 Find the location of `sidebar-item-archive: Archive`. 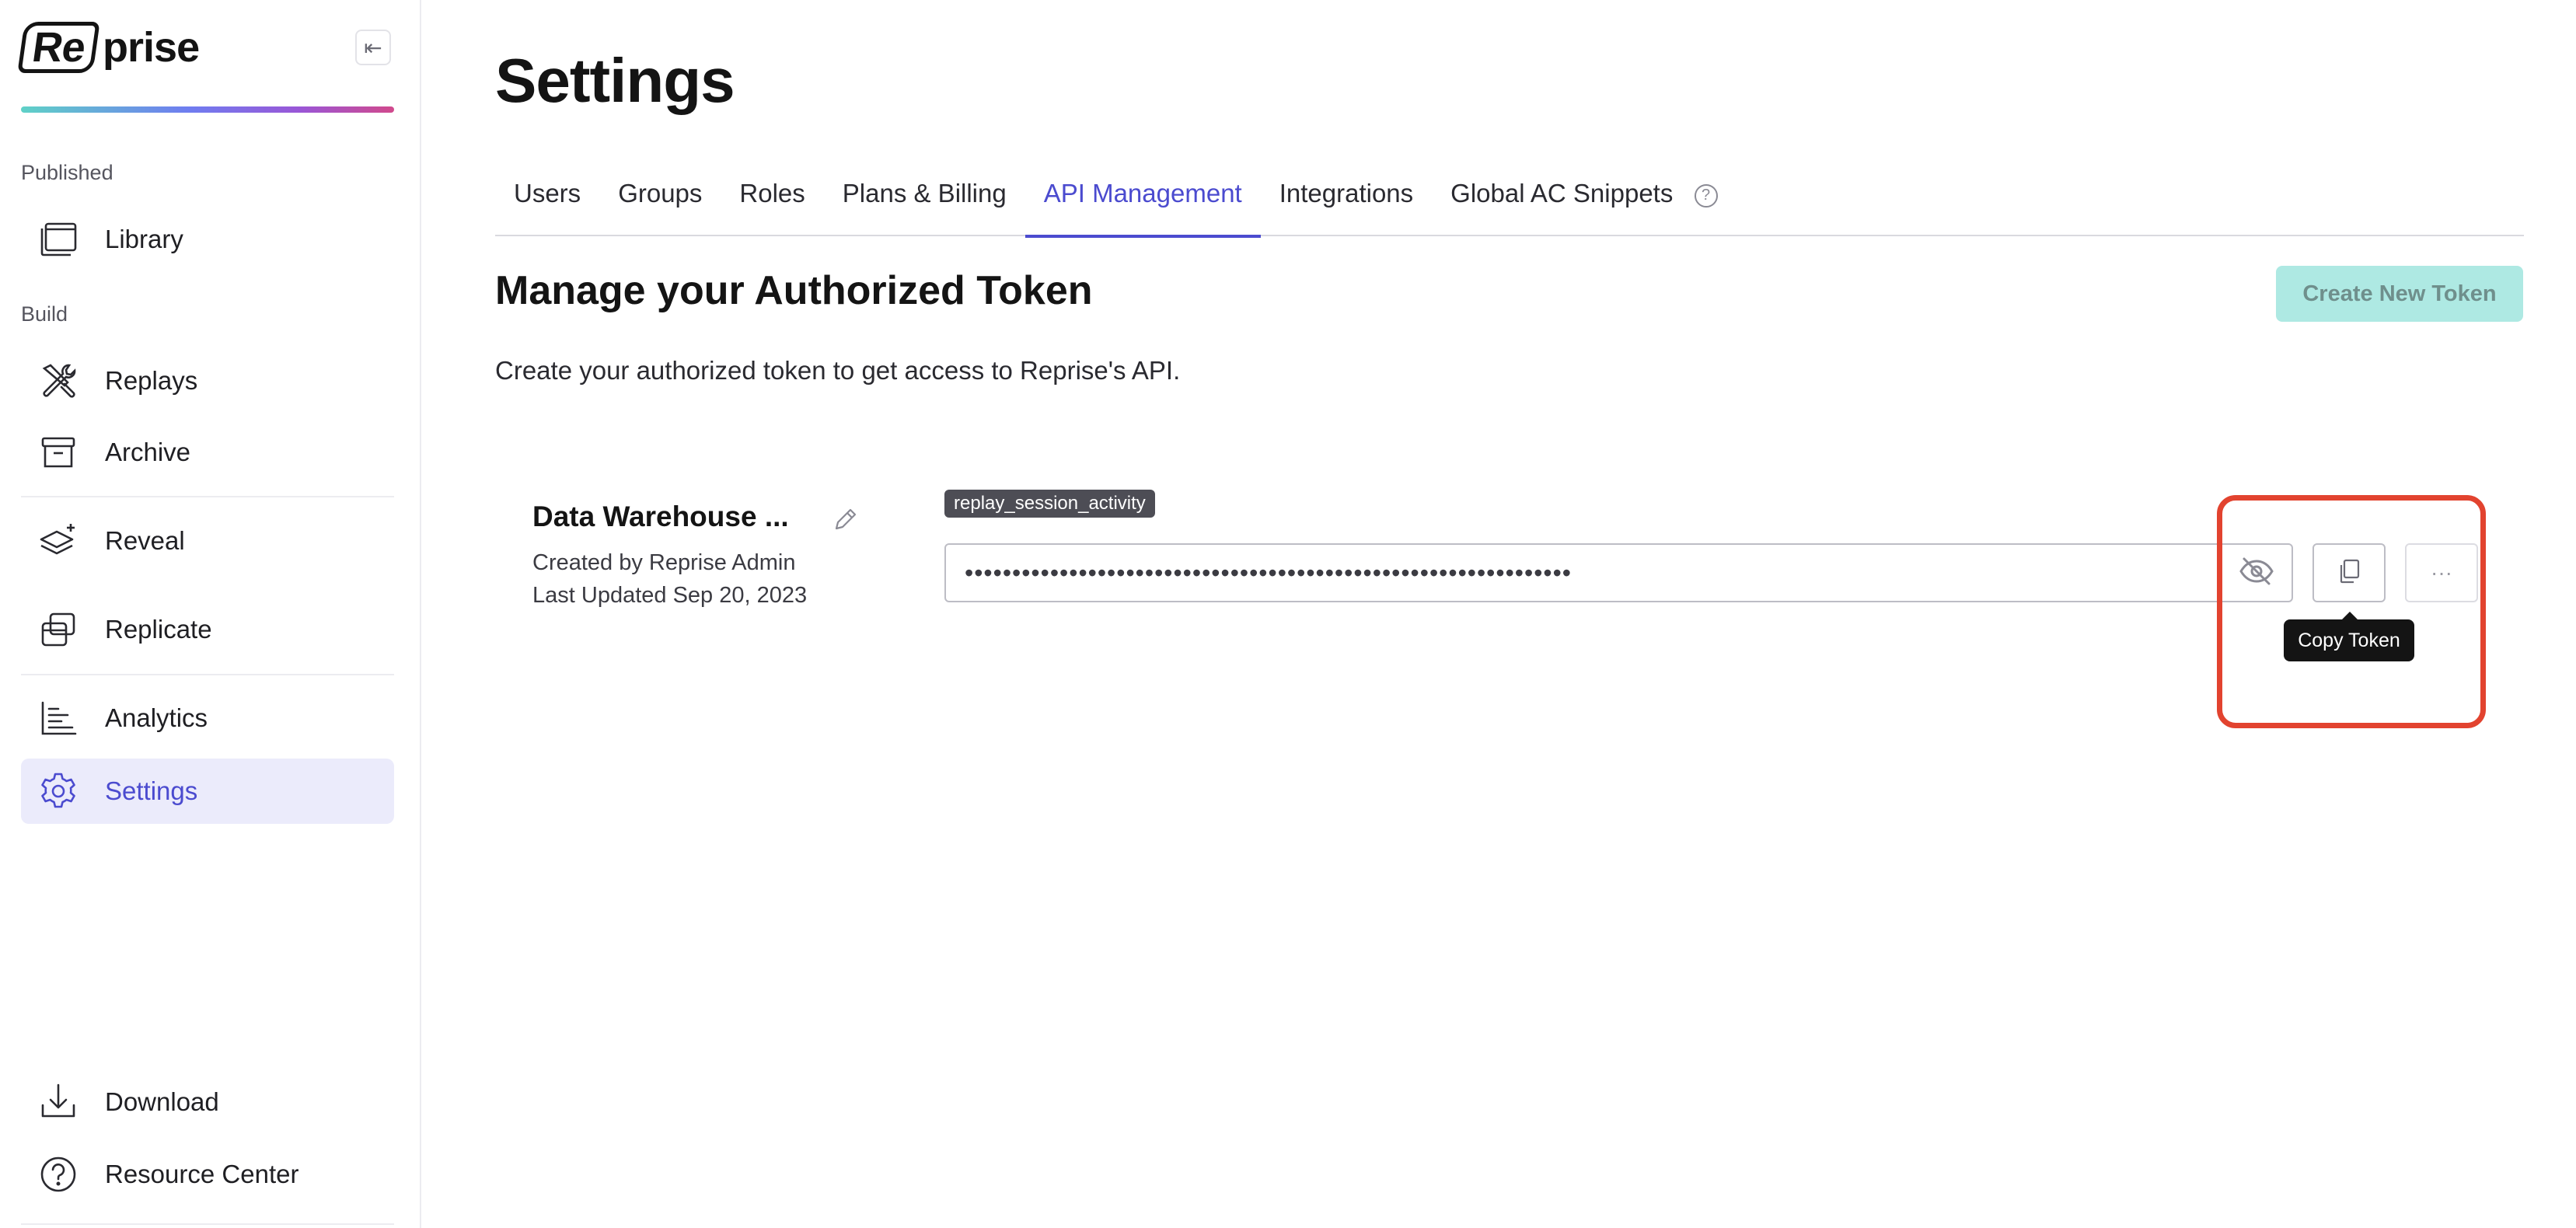

sidebar-item-archive: Archive is located at coordinates (207, 452).